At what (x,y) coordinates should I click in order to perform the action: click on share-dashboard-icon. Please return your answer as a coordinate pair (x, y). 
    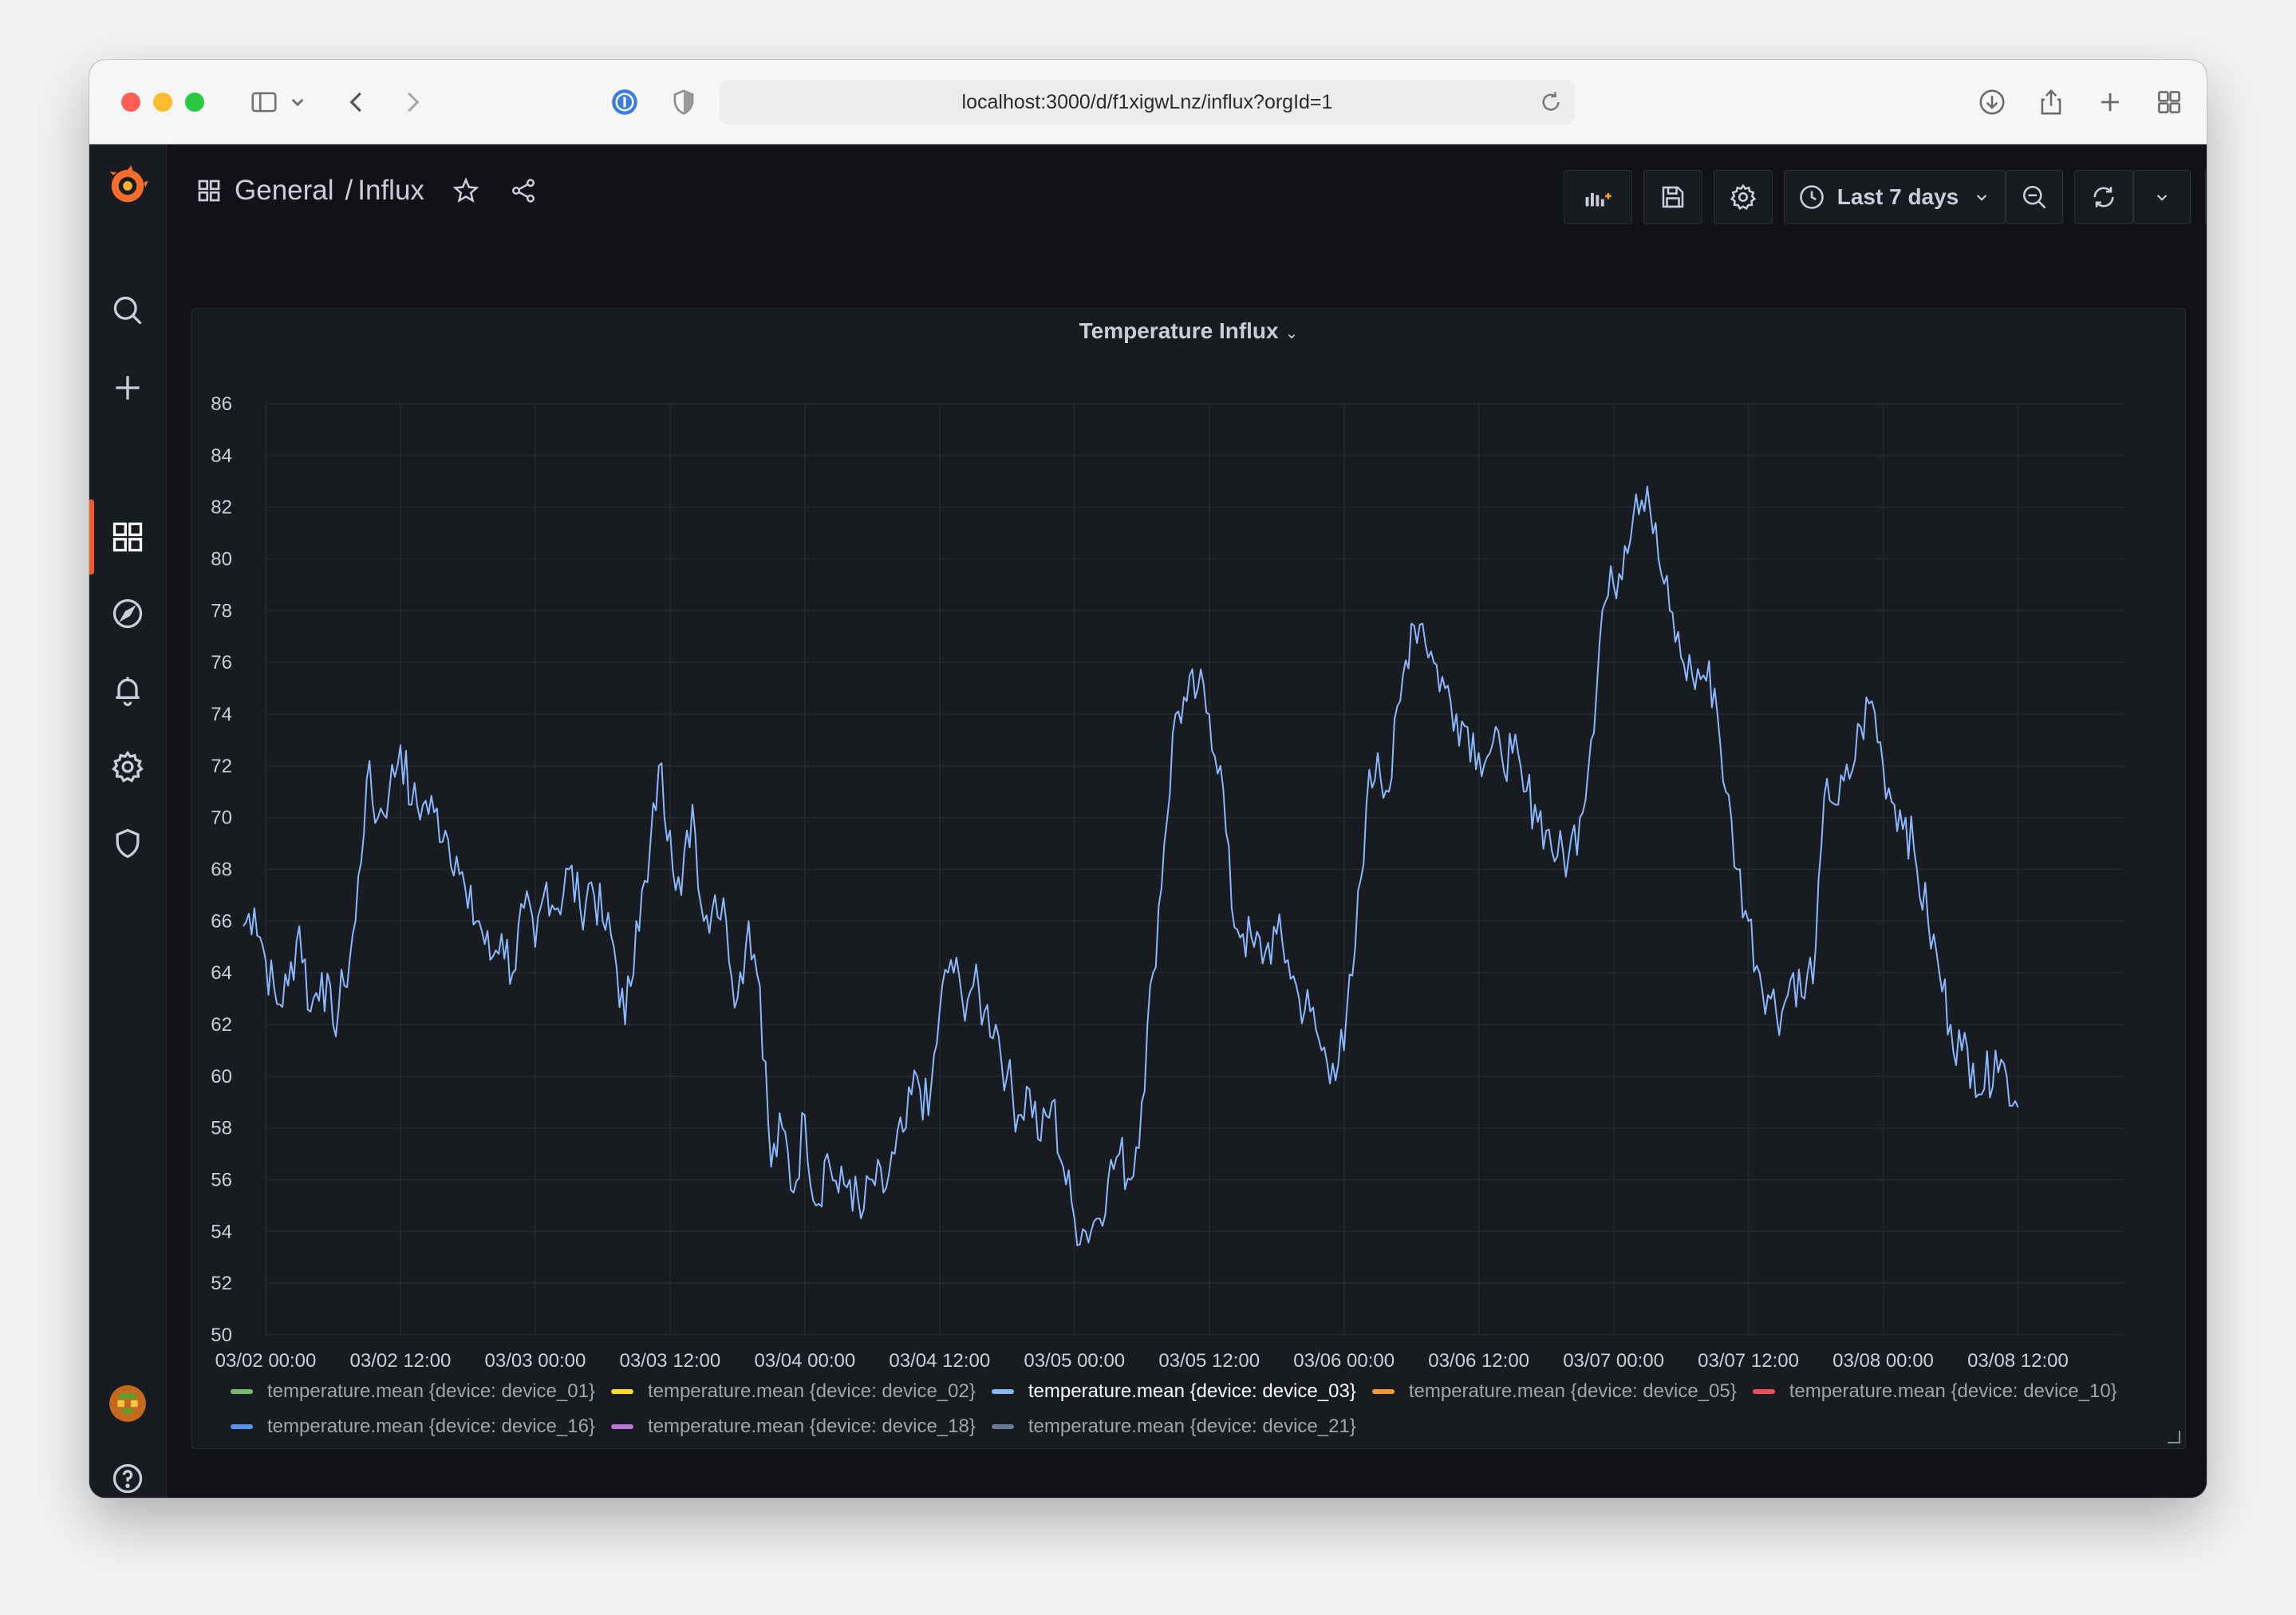
    Looking at the image, I should click on (523, 191).